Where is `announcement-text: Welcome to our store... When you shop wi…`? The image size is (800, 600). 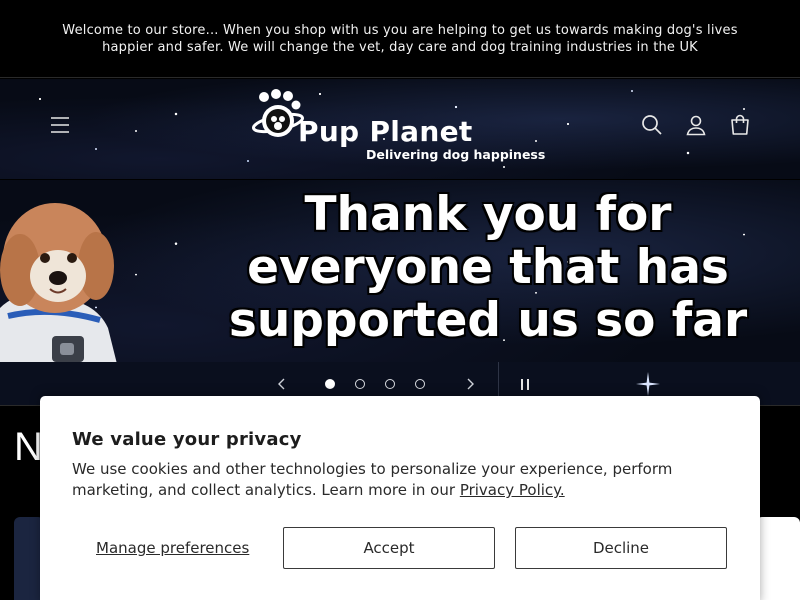
announcement-text: Welcome to our store... When you shop wi… is located at coordinates (400, 38).